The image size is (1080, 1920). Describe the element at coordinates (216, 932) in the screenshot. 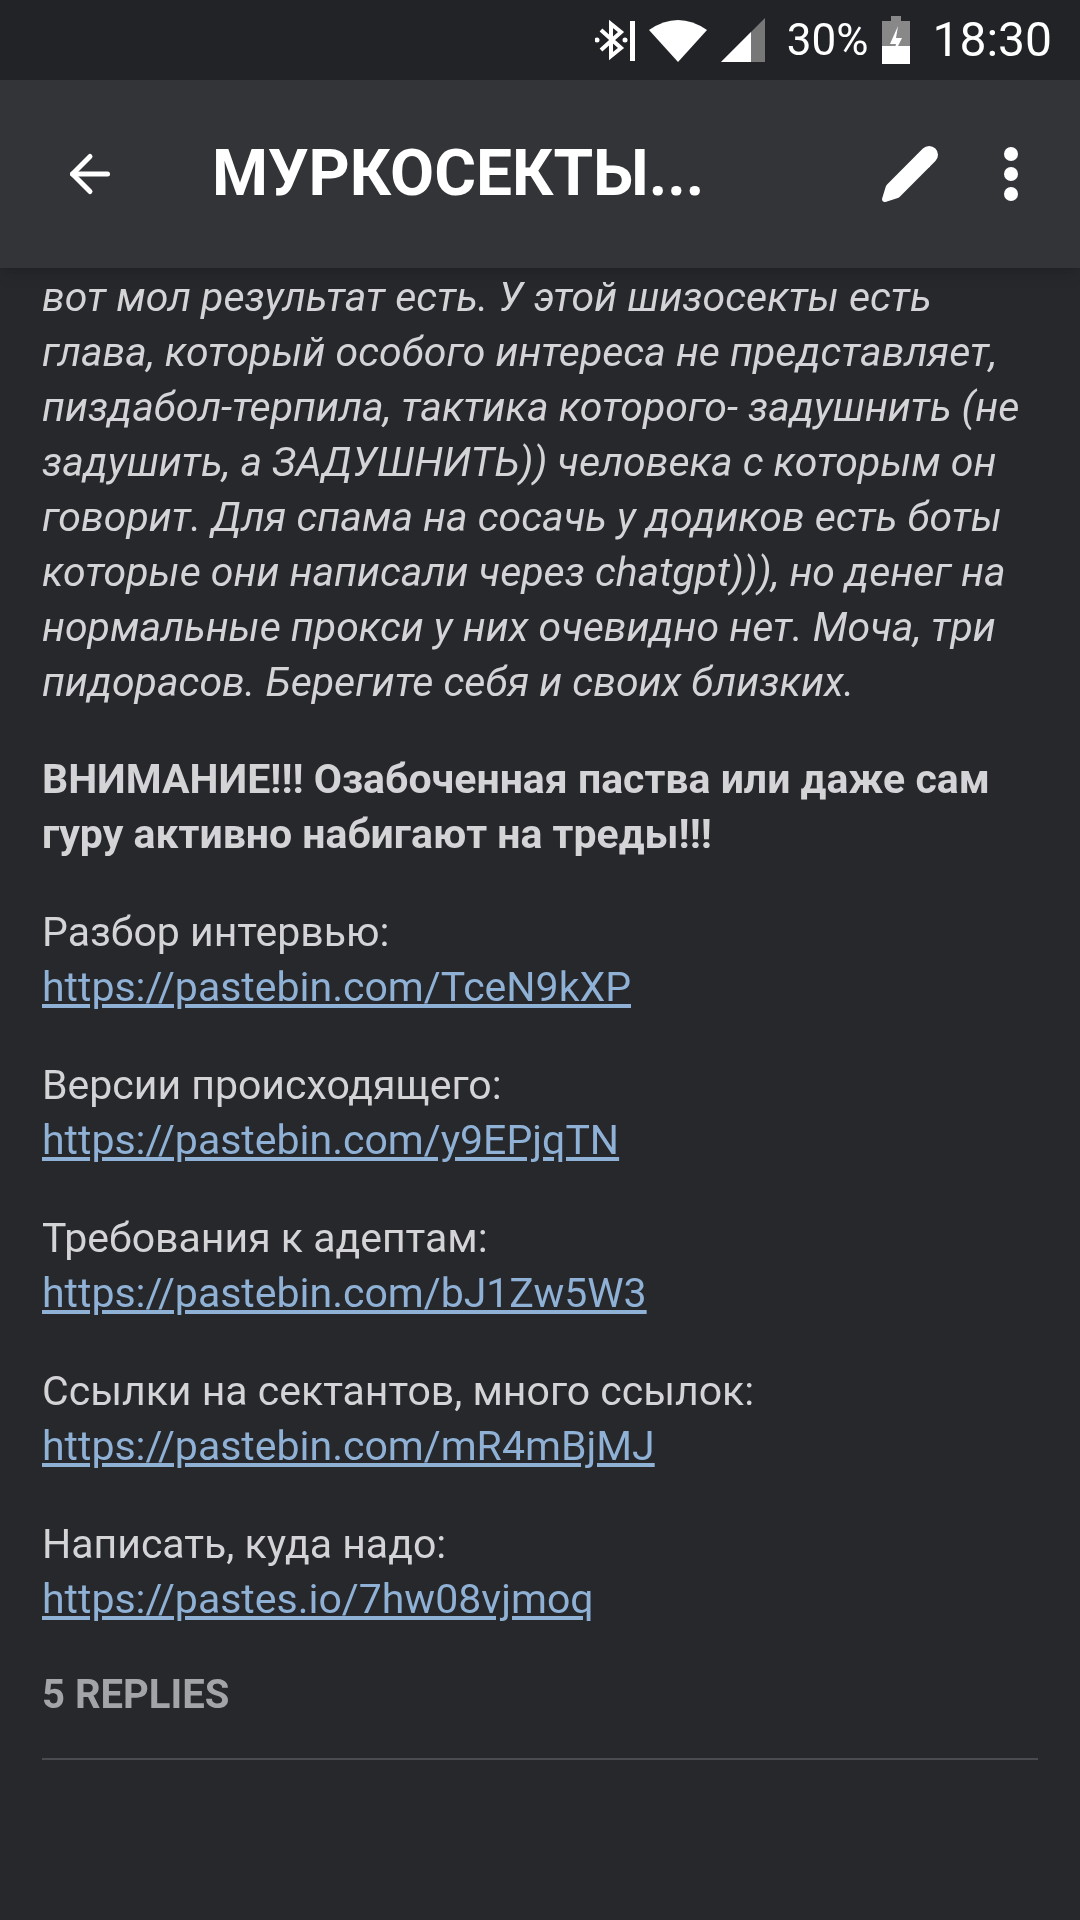

I see `link-label: Разбор интервью:` at that location.